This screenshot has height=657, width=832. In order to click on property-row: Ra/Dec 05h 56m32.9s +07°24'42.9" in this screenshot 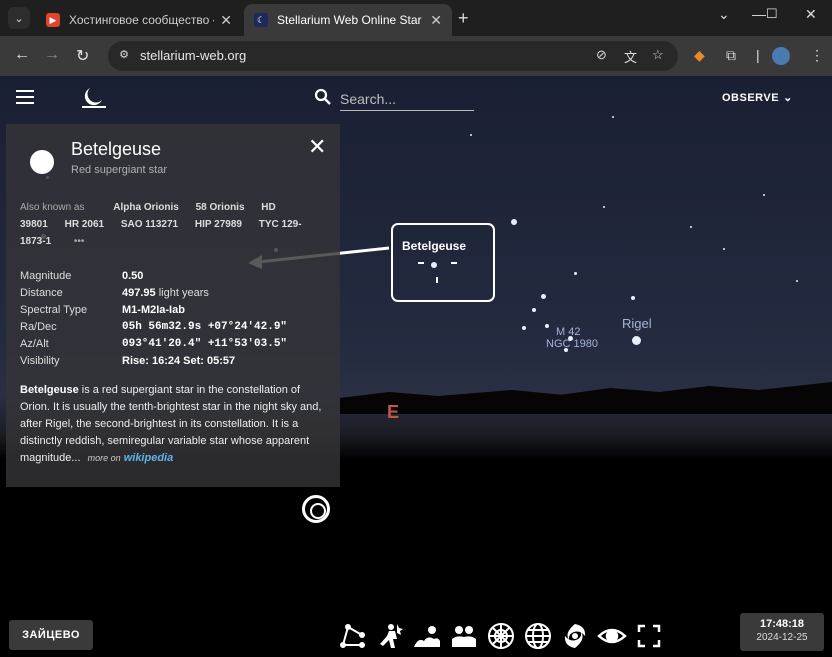, I will do `click(153, 329)`.